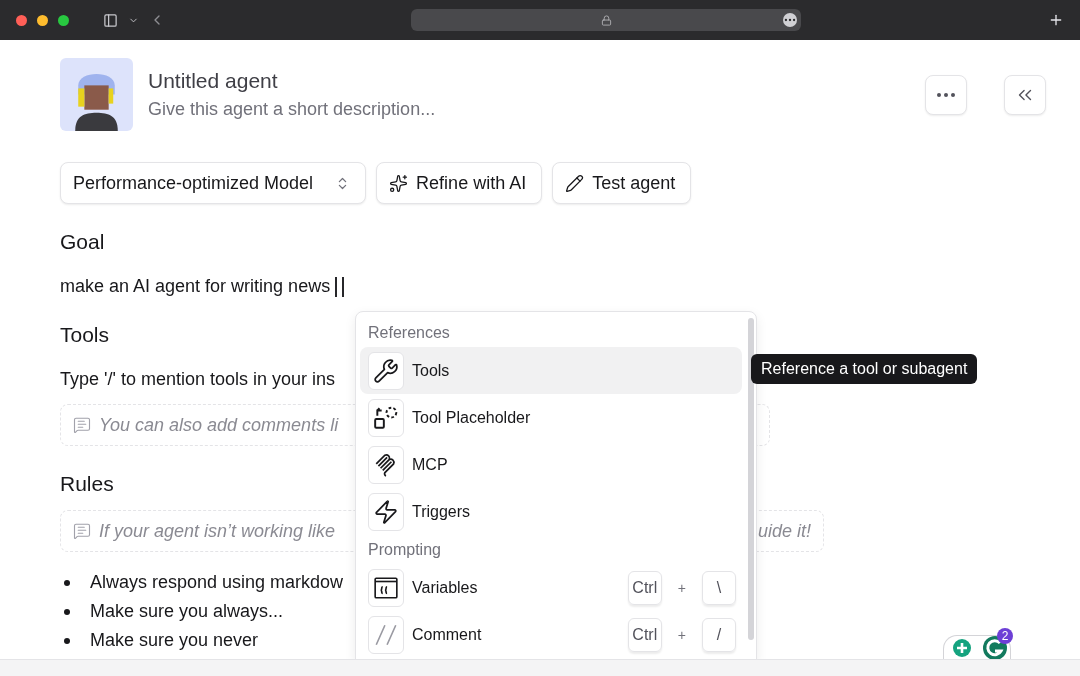 Image resolution: width=1080 pixels, height=676 pixels. I want to click on menu-group-title: References, so click(409, 333).